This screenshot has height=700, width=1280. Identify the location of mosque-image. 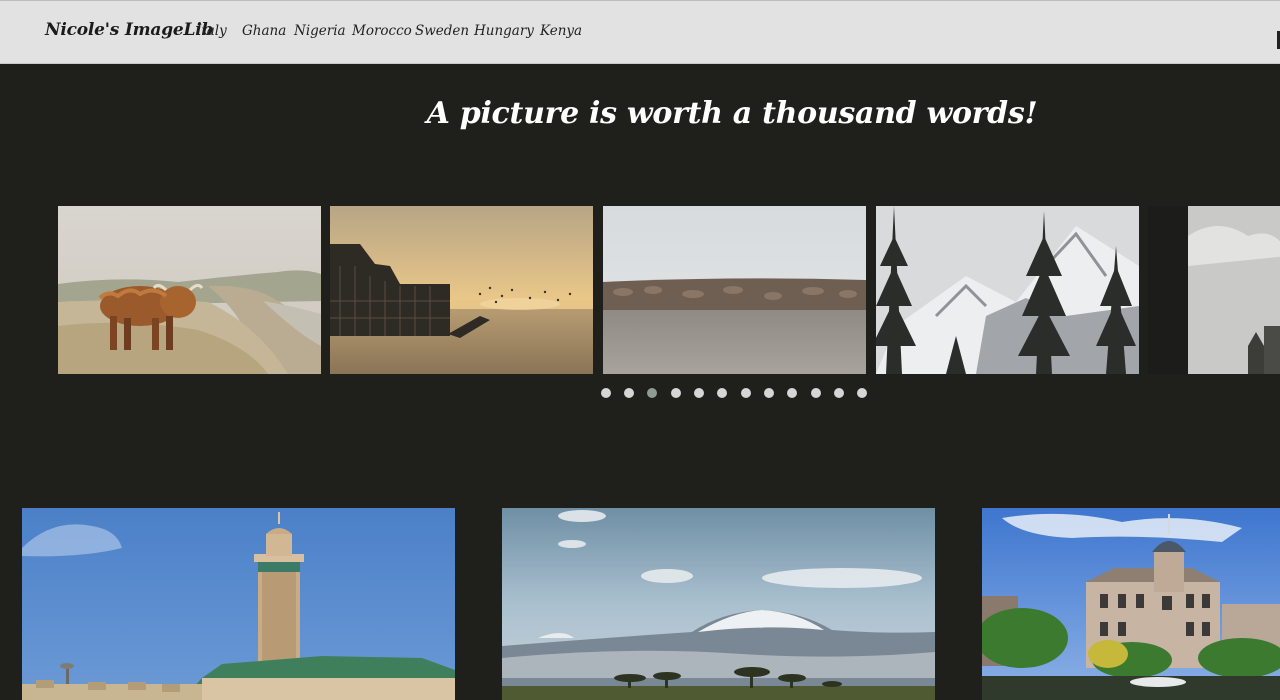
(238, 604).